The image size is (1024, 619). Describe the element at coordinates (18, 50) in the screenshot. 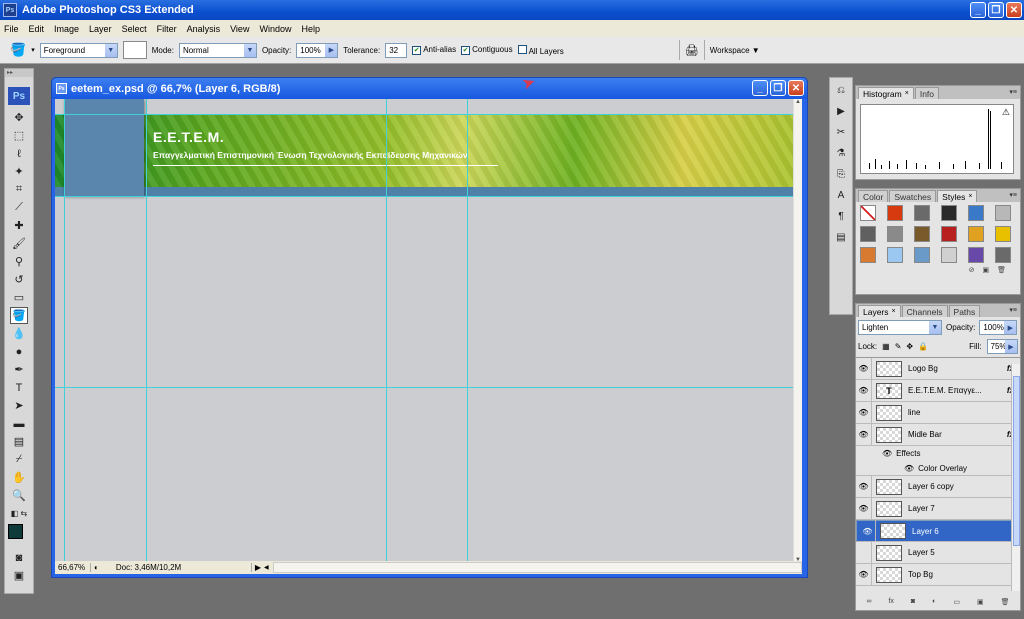

I see `paint-bucket-tool-preset-icon: 🪣` at that location.